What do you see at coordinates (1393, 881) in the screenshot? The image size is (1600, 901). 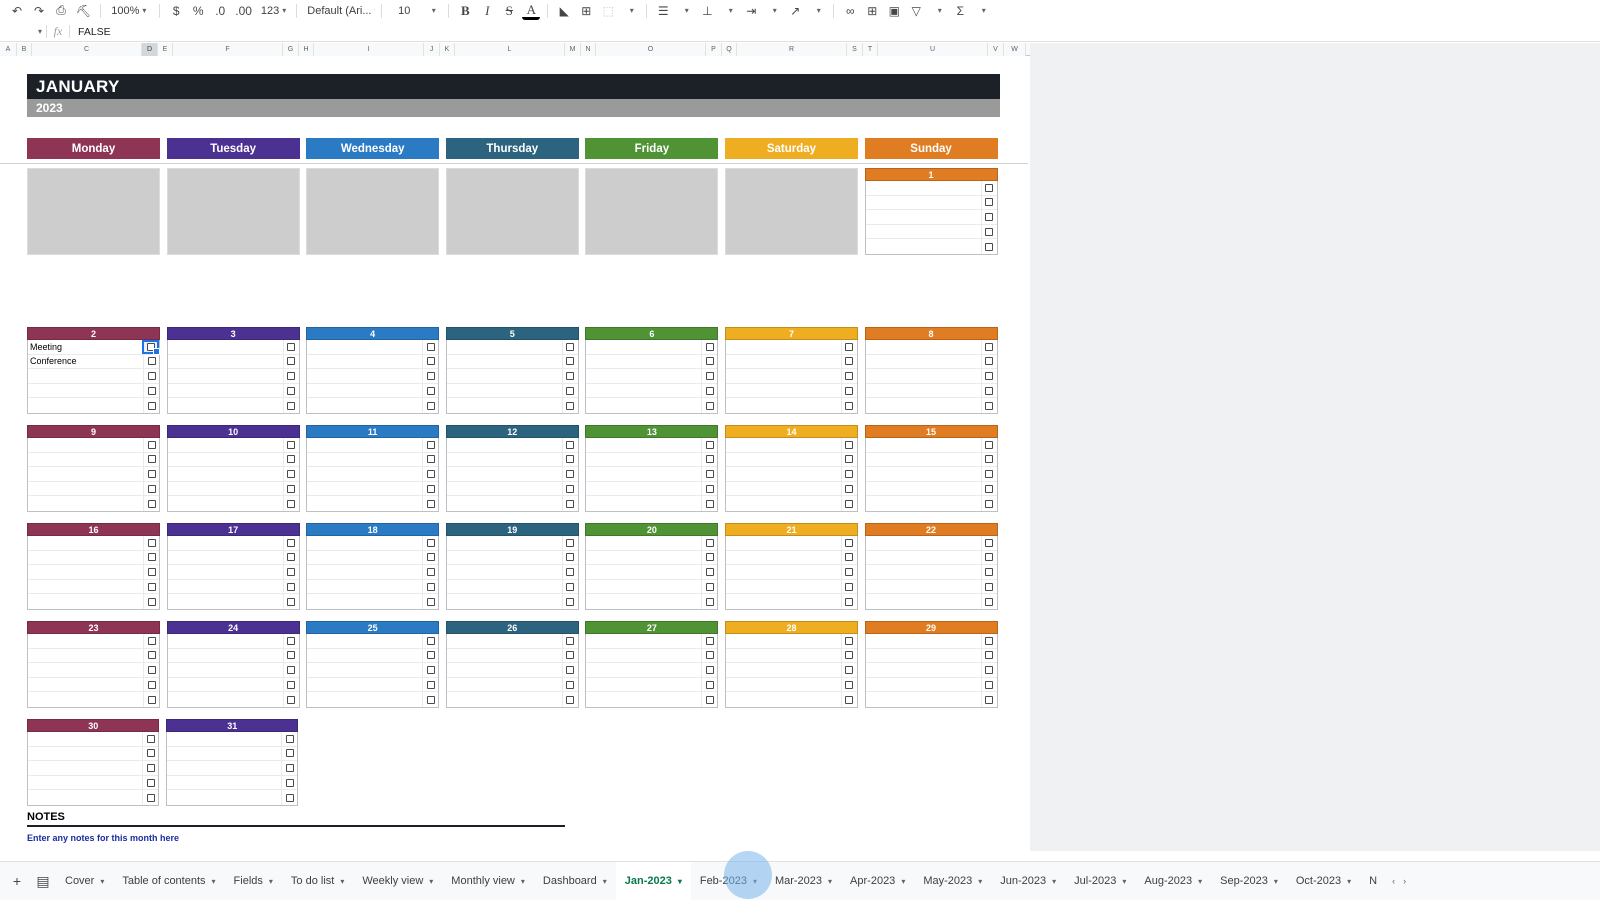 I see `tab-nav-prev: ‹` at bounding box center [1393, 881].